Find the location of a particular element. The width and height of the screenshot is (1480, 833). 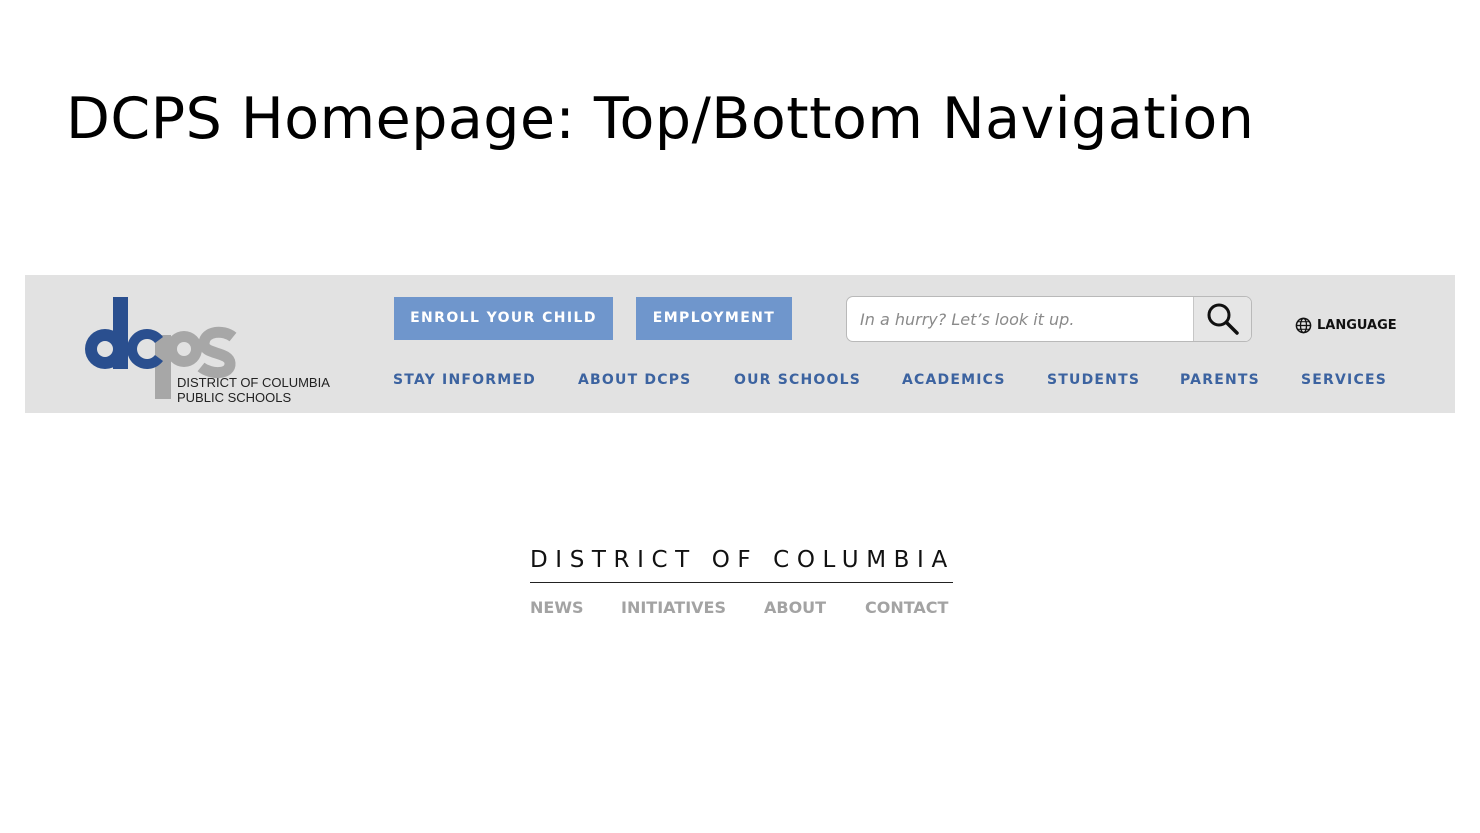

employment-button: EMPLOYMENT is located at coordinates (714, 318).